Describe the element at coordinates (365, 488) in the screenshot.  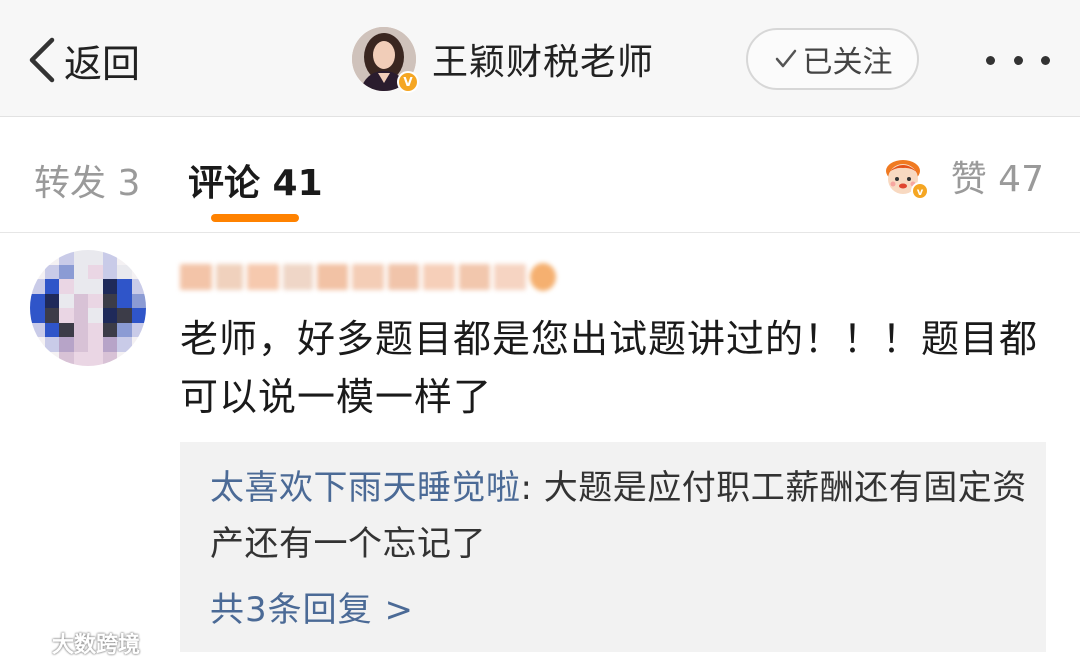
I see `reply-author: 太喜欢下雨天睡觉啦` at that location.